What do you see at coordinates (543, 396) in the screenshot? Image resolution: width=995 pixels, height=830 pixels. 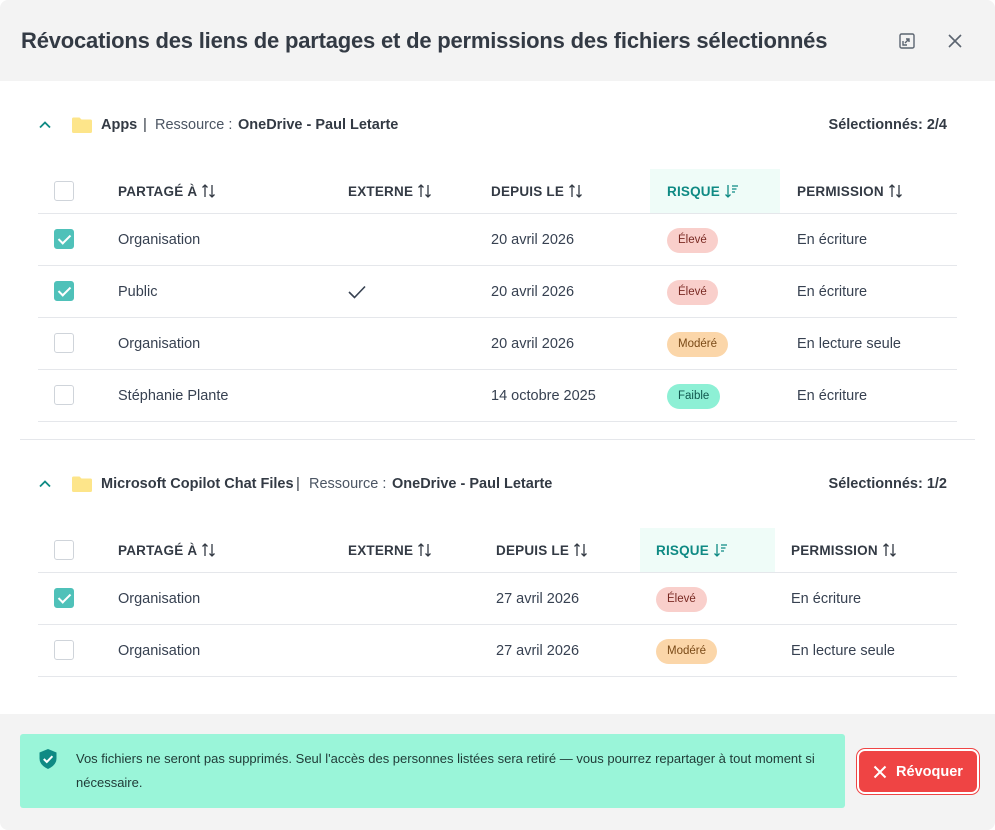 I see `since-cell: 14 octobre 2025` at bounding box center [543, 396].